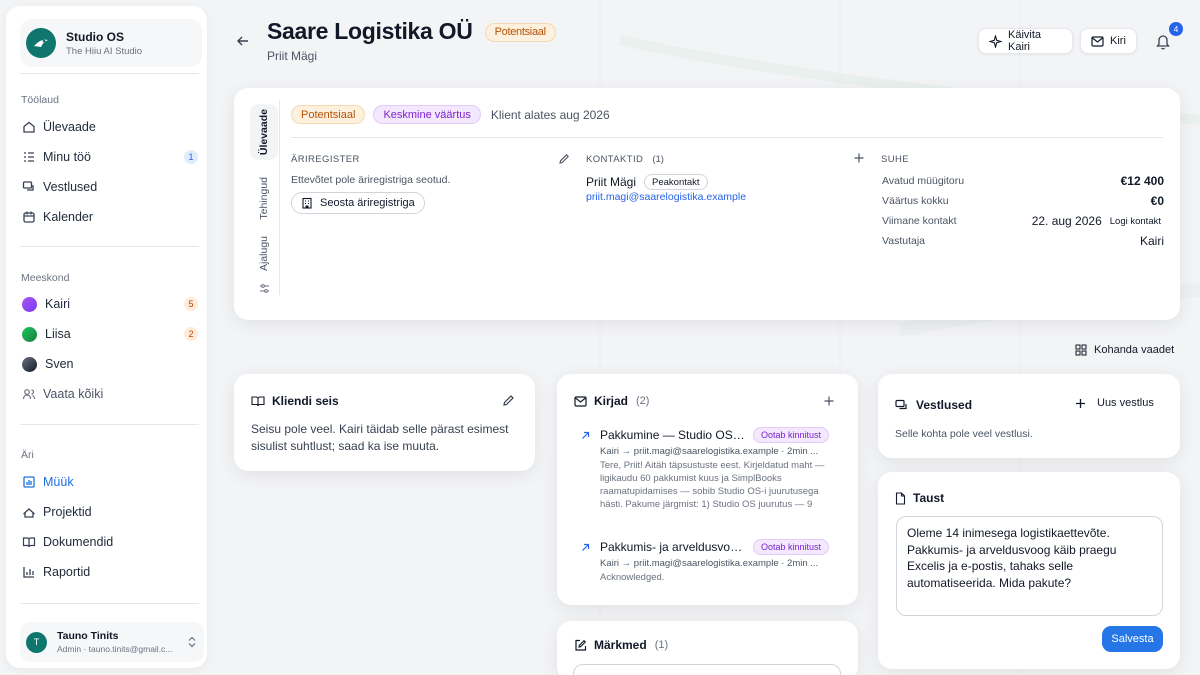 Image resolution: width=1200 pixels, height=675 pixels. I want to click on add-letter-icon, so click(829, 403).